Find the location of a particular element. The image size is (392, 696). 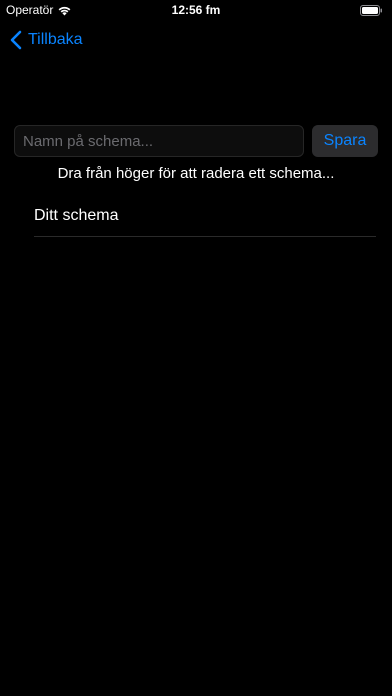

chevron-left-icon is located at coordinates (16, 40).